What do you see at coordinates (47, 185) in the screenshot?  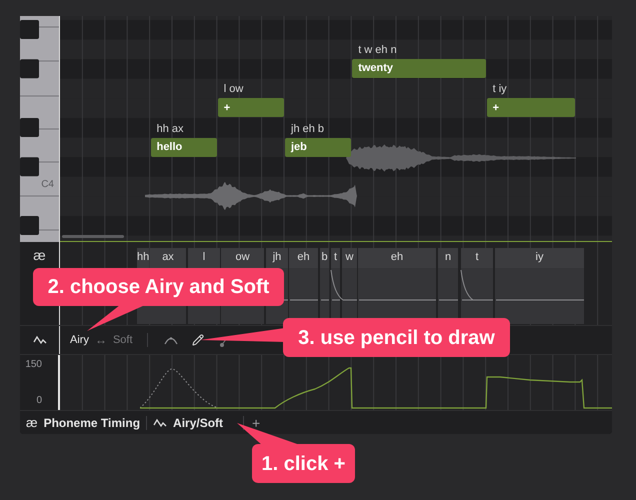 I see `note-label: C4` at bounding box center [47, 185].